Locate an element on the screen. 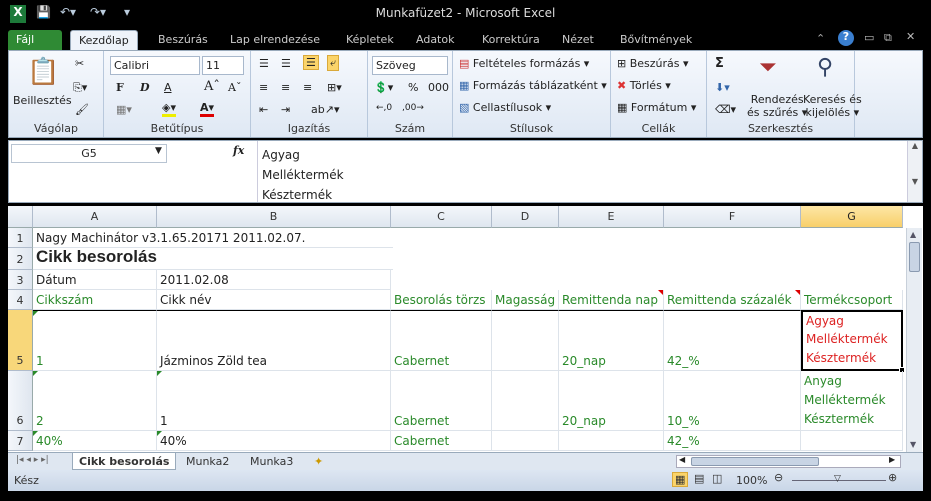 This screenshot has width=931, height=501. select-all-corner is located at coordinates (20, 217).